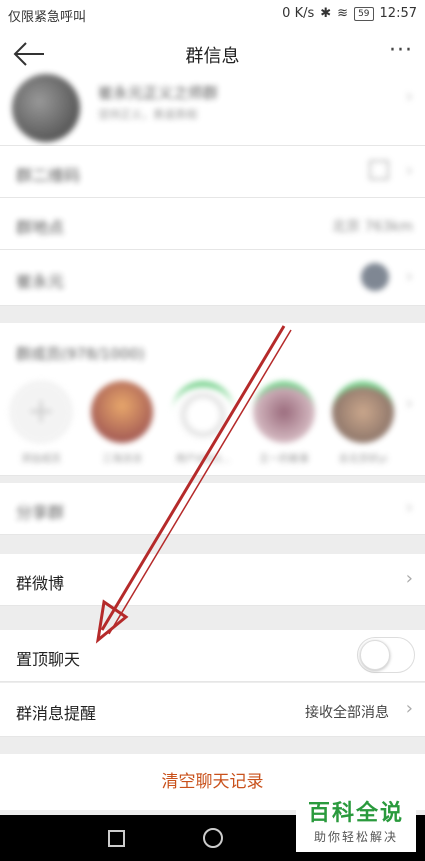 This screenshot has width=425, height=861. Describe the element at coordinates (212, 172) in the screenshot. I see `group-qr-row: 群二维码 ›` at that location.